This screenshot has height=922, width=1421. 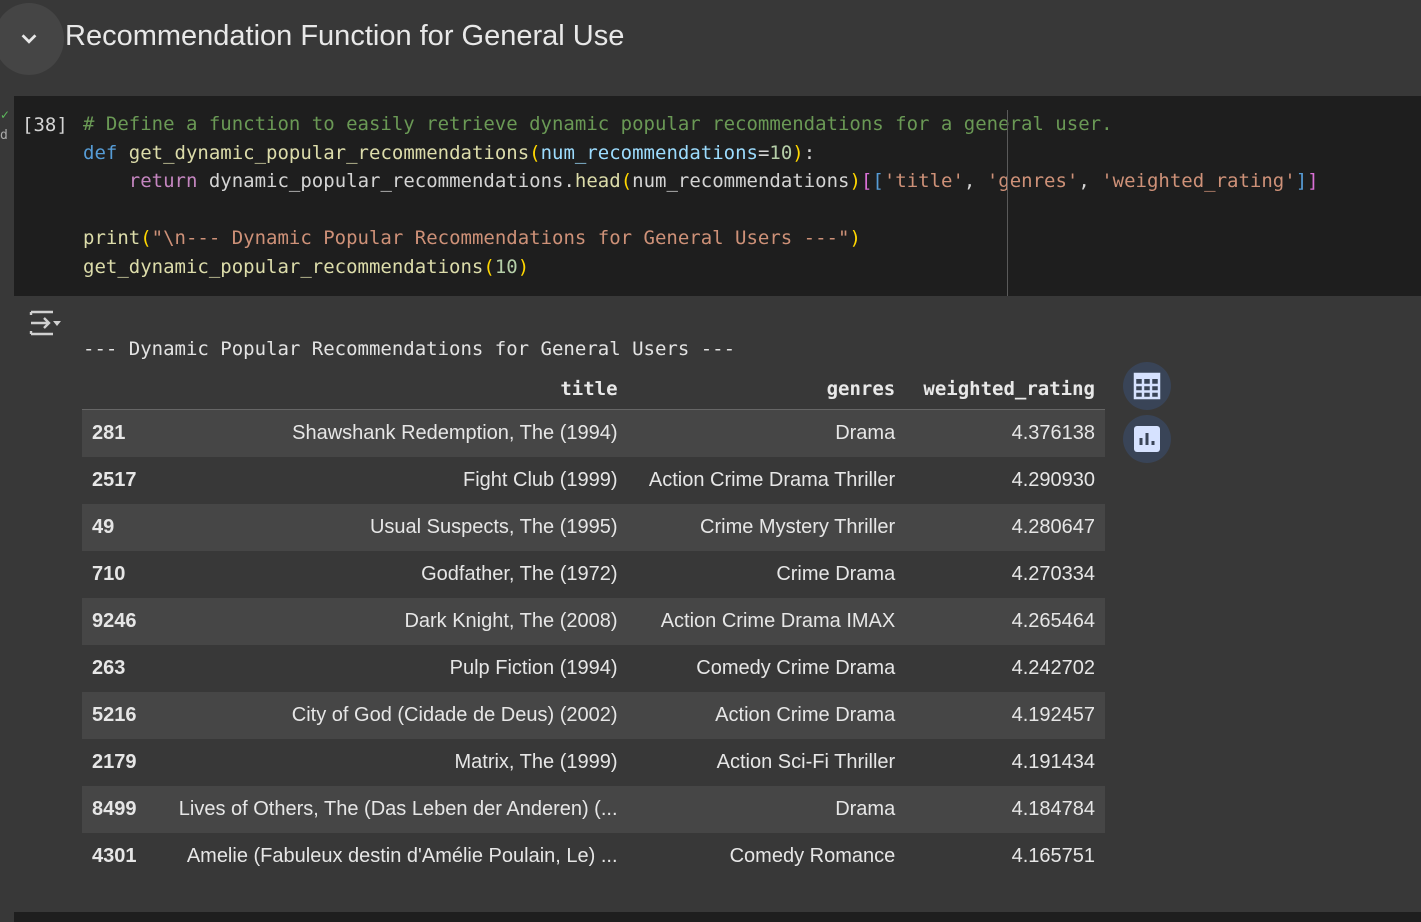 I want to click on suggest-charts-button, so click(x=1147, y=439).